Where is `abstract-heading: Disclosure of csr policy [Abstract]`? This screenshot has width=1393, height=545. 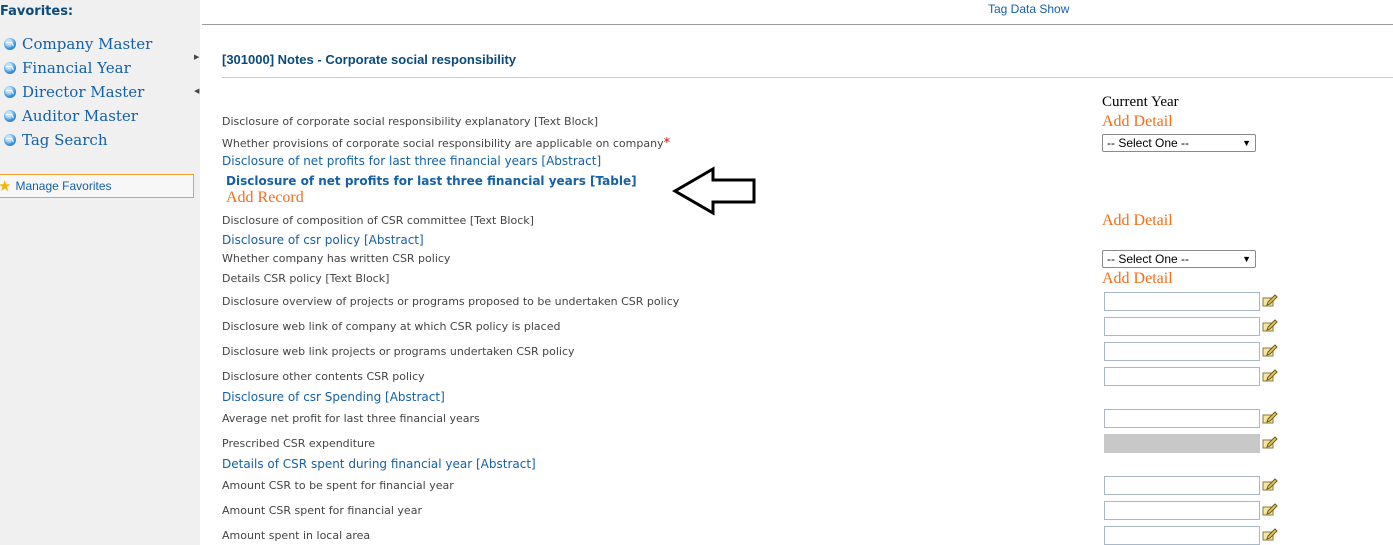
abstract-heading: Disclosure of csr policy [Abstract] is located at coordinates (323, 240).